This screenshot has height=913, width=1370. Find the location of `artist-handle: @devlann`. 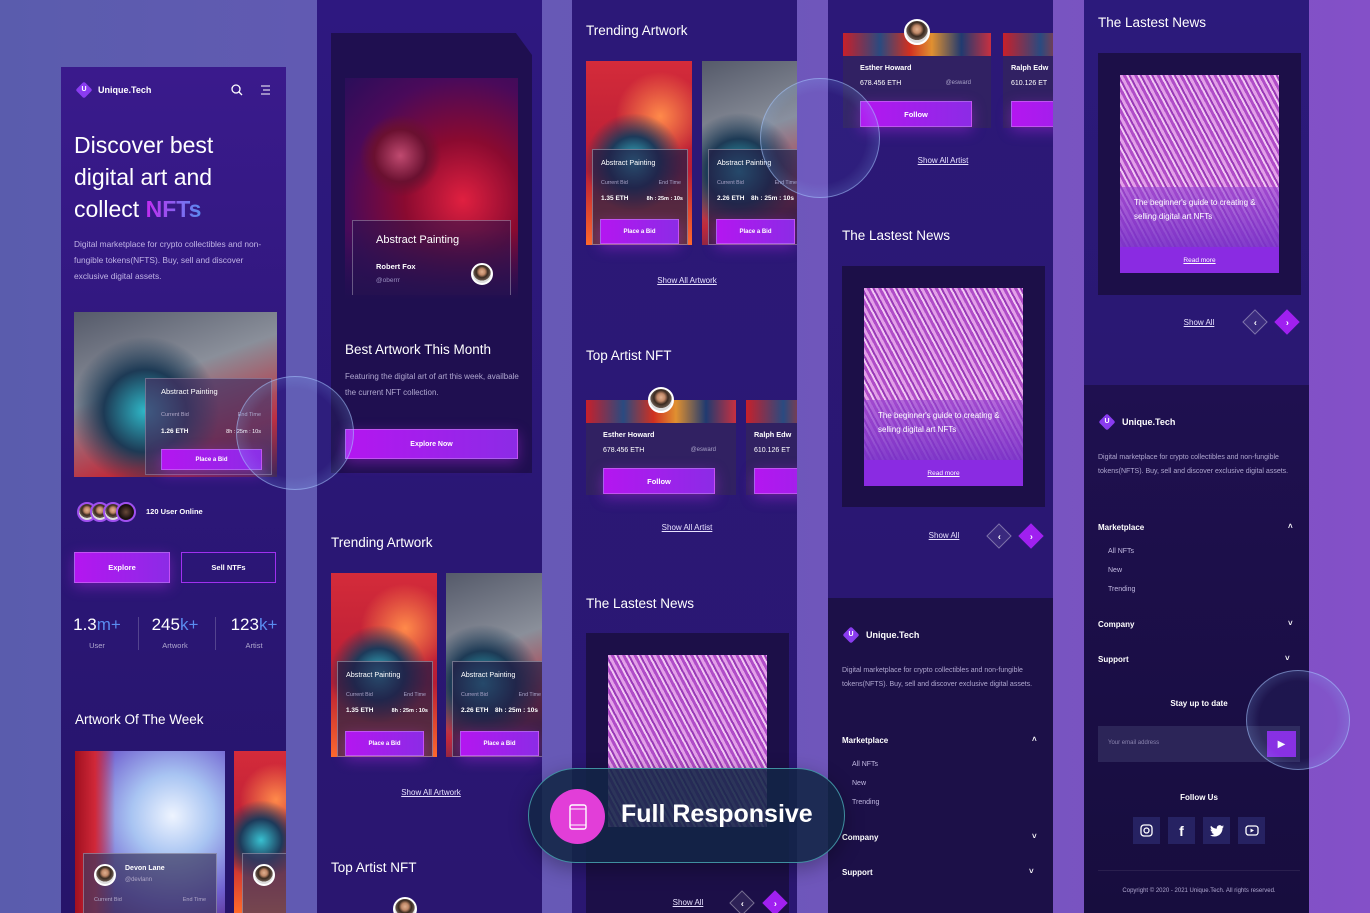

artist-handle: @devlann is located at coordinates (139, 880).